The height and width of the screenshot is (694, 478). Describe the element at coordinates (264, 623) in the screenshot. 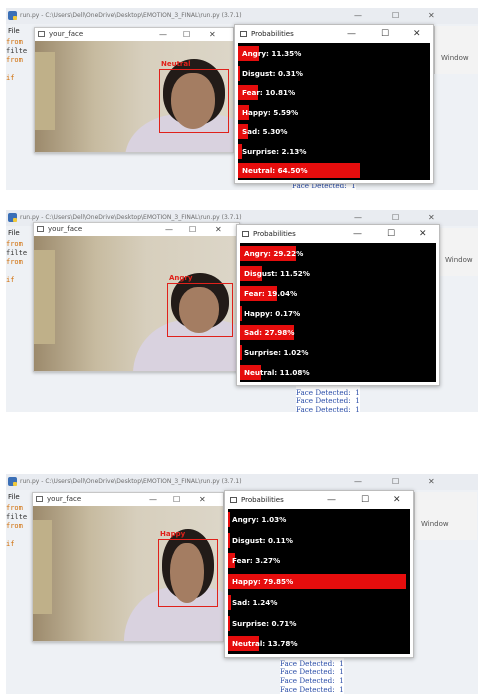

I see `probability-label: Surprise: 0.71%` at that location.